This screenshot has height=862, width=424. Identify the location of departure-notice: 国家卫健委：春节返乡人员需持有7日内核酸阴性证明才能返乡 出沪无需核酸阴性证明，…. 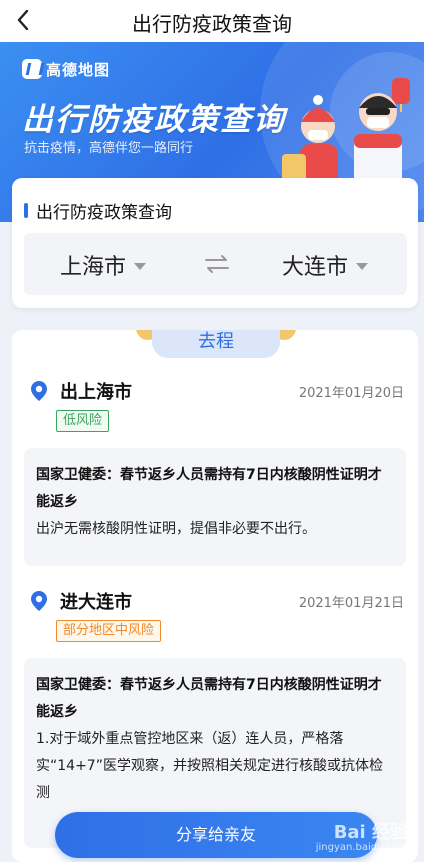
(215, 507).